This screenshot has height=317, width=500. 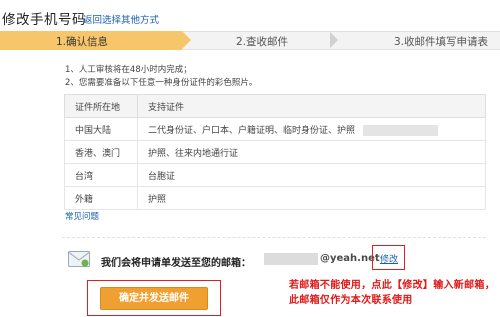 I want to click on column-header-location: 证件所在地, so click(x=101, y=106).